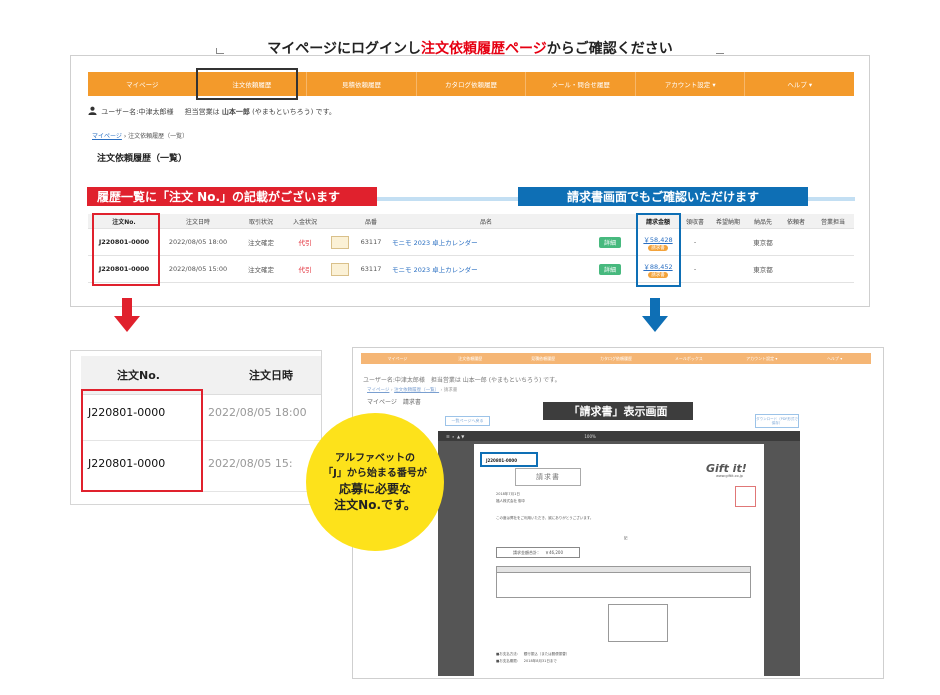 The image size is (940, 695). Describe the element at coordinates (533, 654) in the screenshot. I see `payment-method: ■お支払方法： 銀行振込（または郵便振替）` at that location.